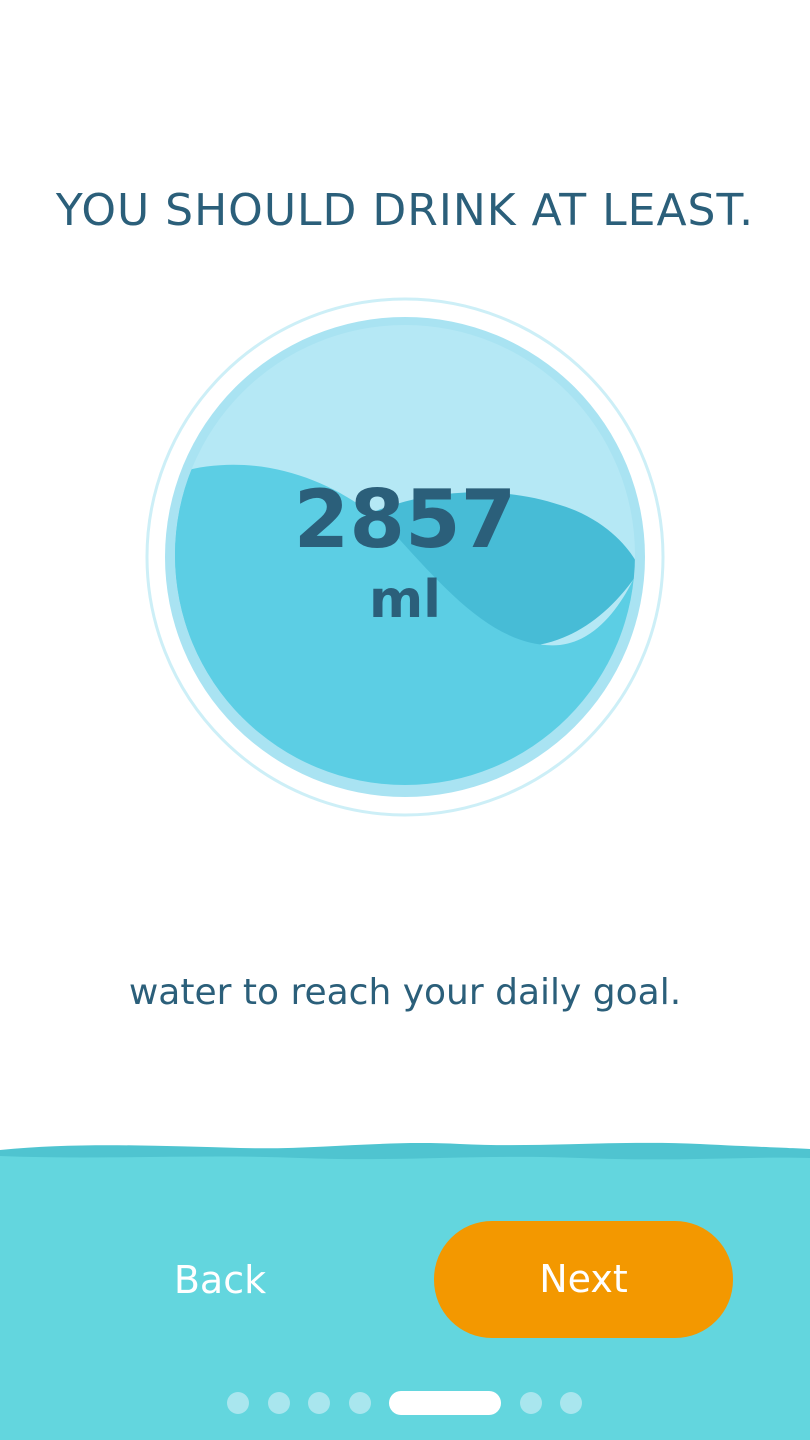  I want to click on goal-description: water to reach your daily goal., so click(405, 992).